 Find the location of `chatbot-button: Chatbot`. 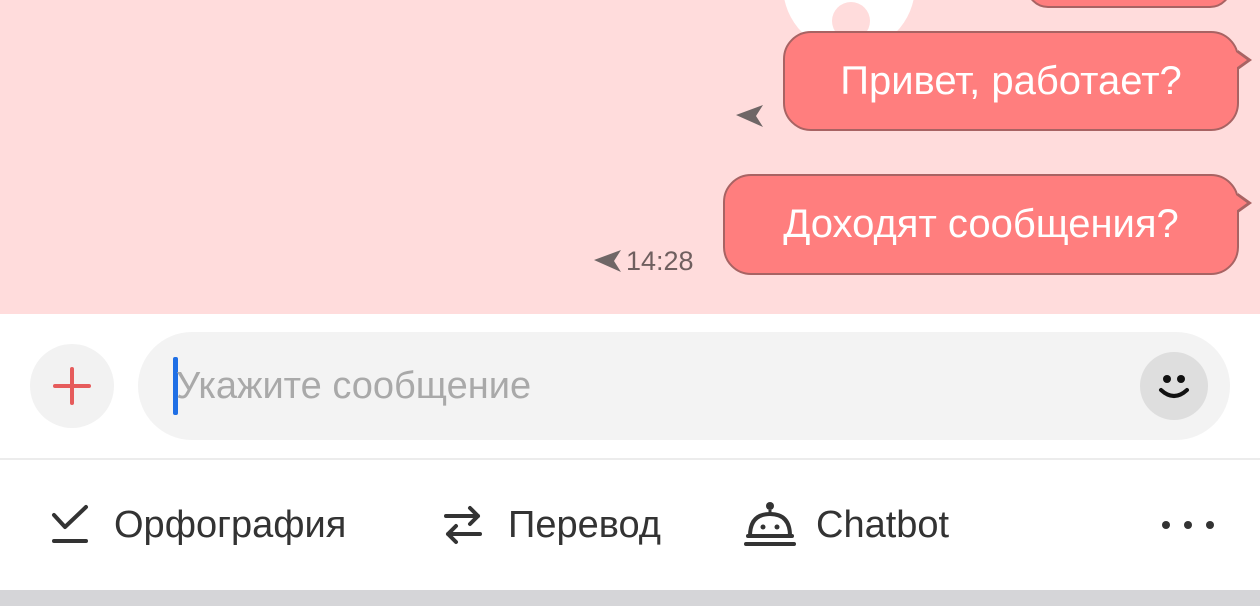

chatbot-button: Chatbot is located at coordinates (846, 525).